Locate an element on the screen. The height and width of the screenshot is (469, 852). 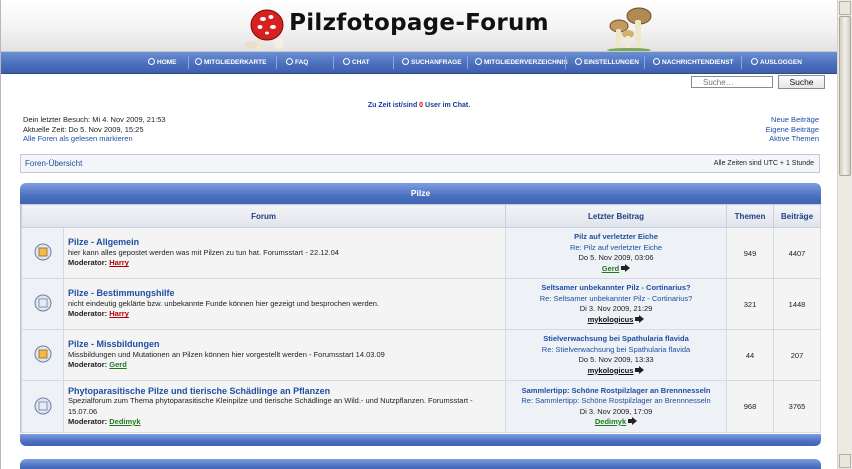
last-post-reply-link: Re: Pilz auf verletzter Eiche is located at coordinates (616, 248).